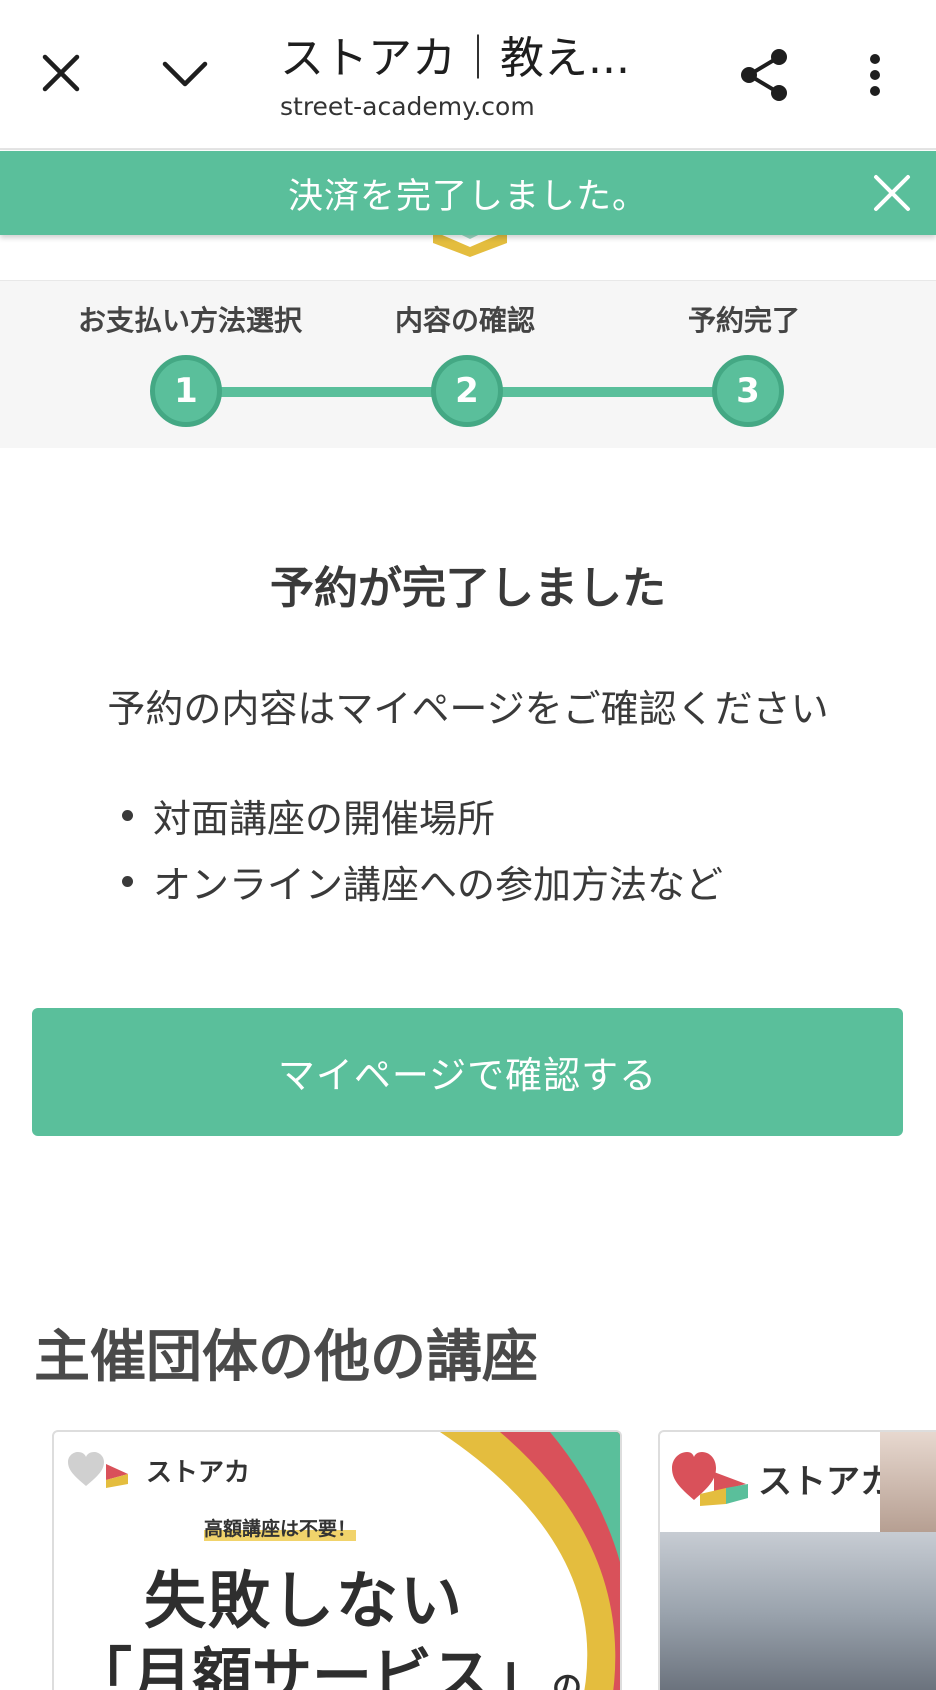 The image size is (936, 1690). Describe the element at coordinates (286, 1357) in the screenshot. I see `related-courses-title: 主催団体の他の講座` at that location.